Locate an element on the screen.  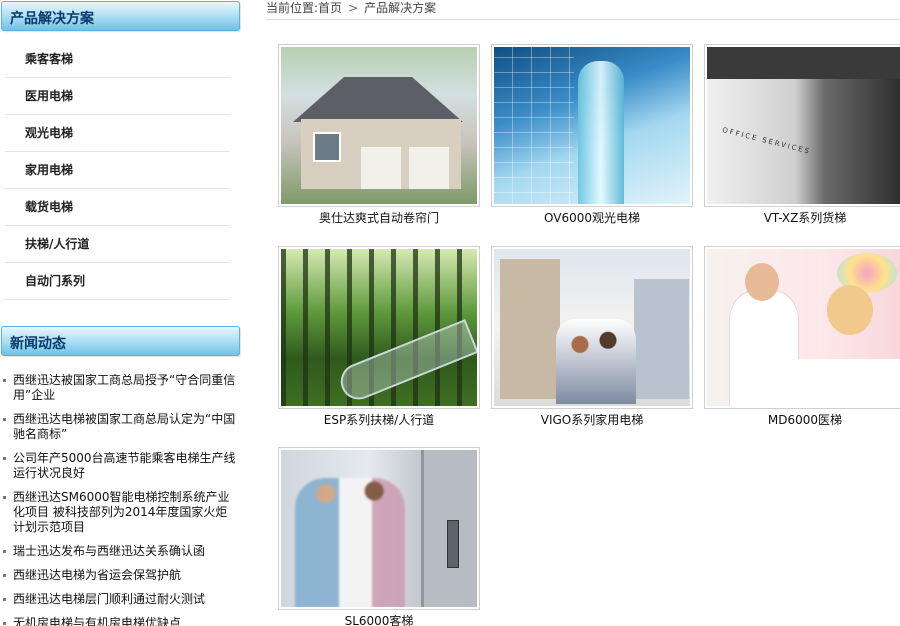
breadcrumb: 当前位置:首页 > 产品解决方案 is located at coordinates (583, 10).